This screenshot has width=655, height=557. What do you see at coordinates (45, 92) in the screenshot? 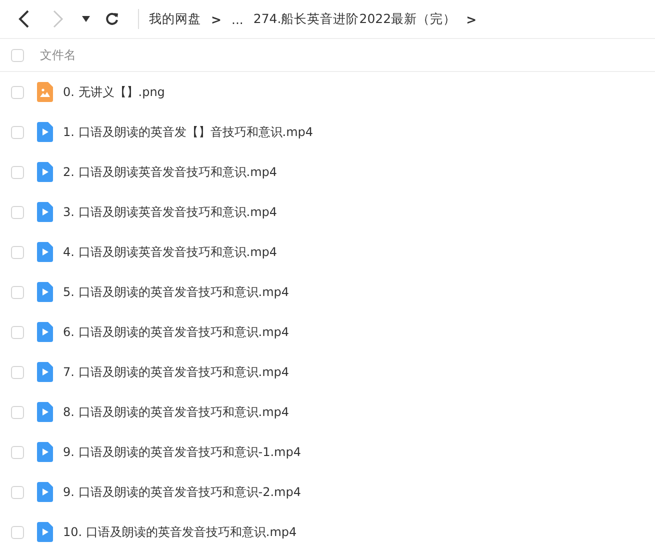
I see `image-file-icon` at bounding box center [45, 92].